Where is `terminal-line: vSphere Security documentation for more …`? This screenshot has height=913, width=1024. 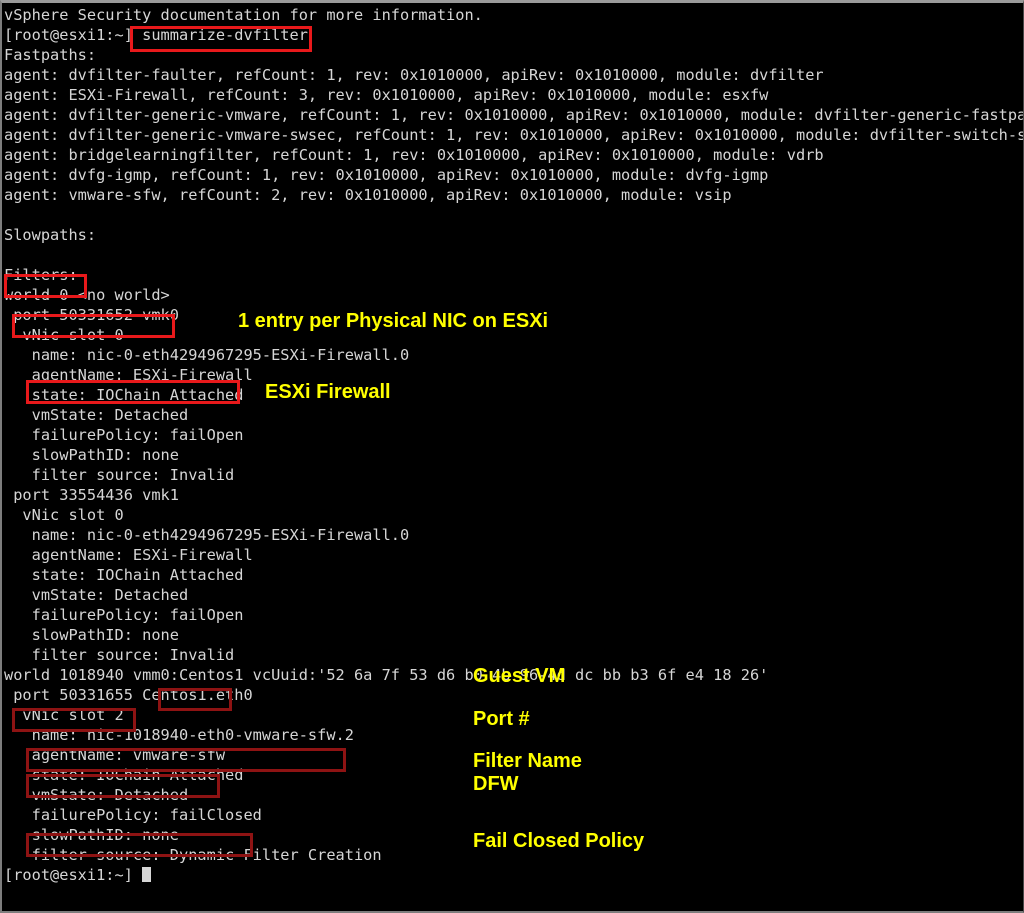
terminal-line: vSphere Security documentation for more … is located at coordinates (243, 15).